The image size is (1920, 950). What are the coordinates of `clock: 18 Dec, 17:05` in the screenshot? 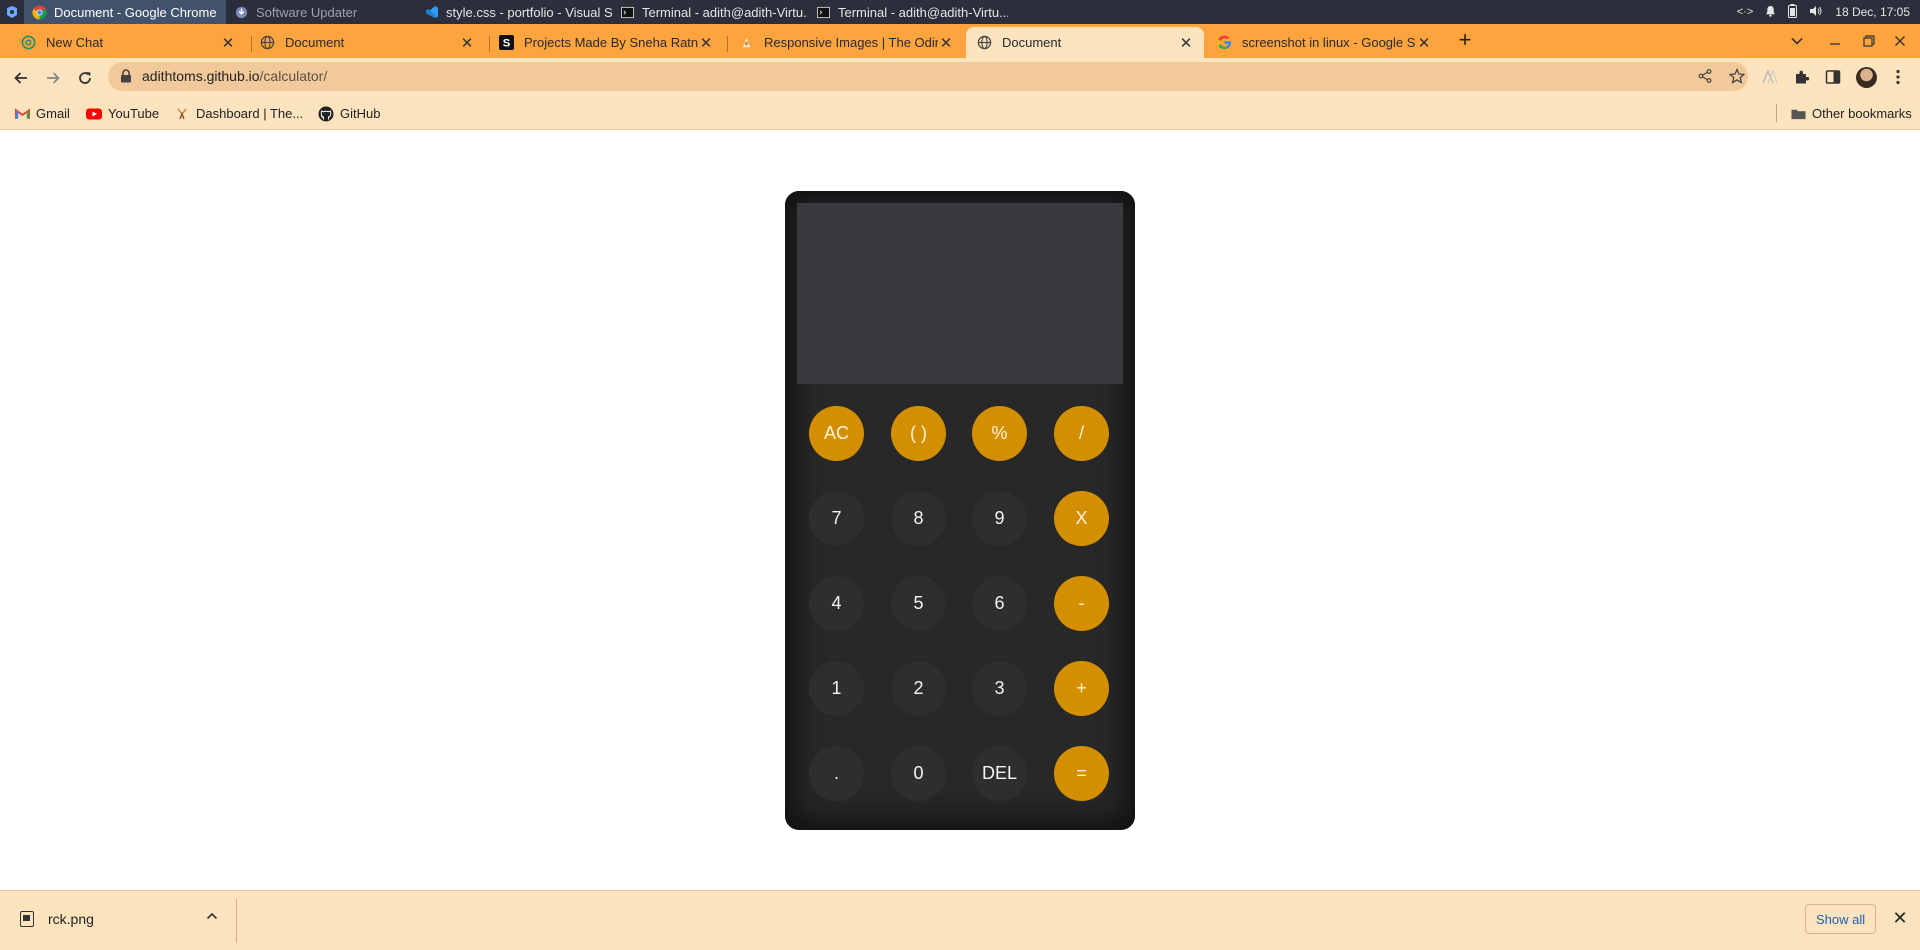 It's located at (1872, 12).